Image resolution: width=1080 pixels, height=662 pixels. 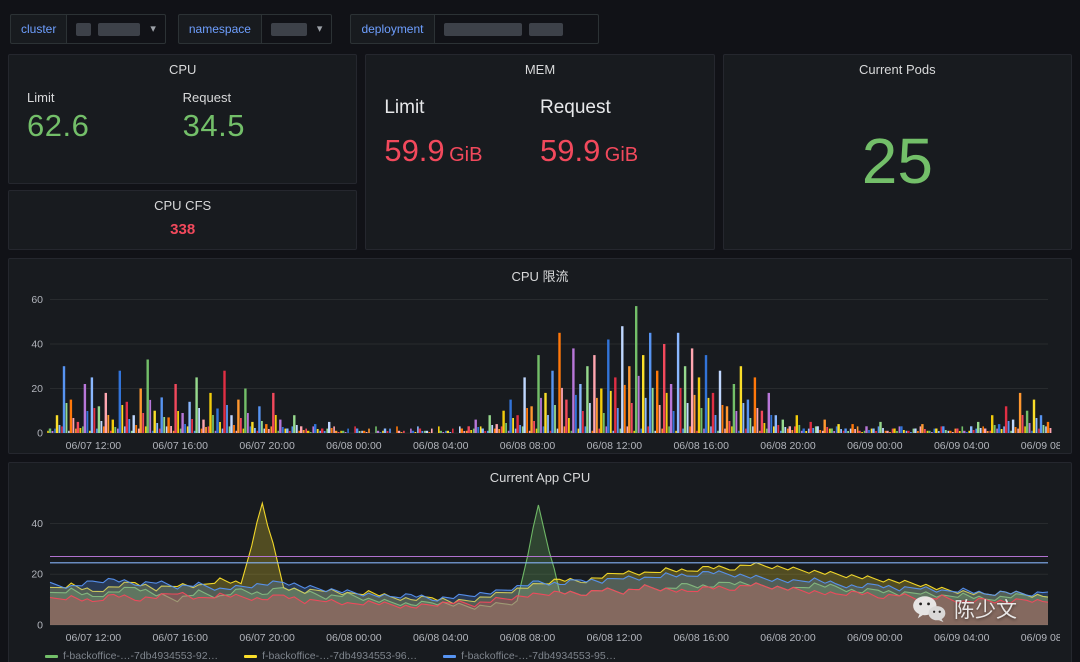 What do you see at coordinates (540, 474) in the screenshot?
I see `panel-app-cpu-title: Current App CPU` at bounding box center [540, 474].